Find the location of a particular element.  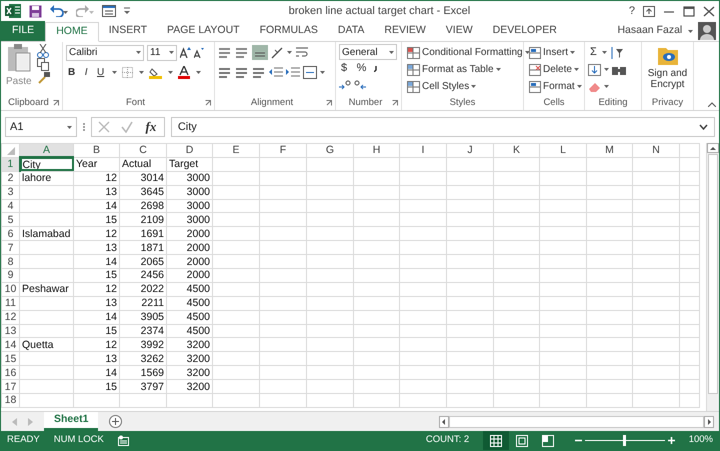

column-header: J is located at coordinates (470, 151).